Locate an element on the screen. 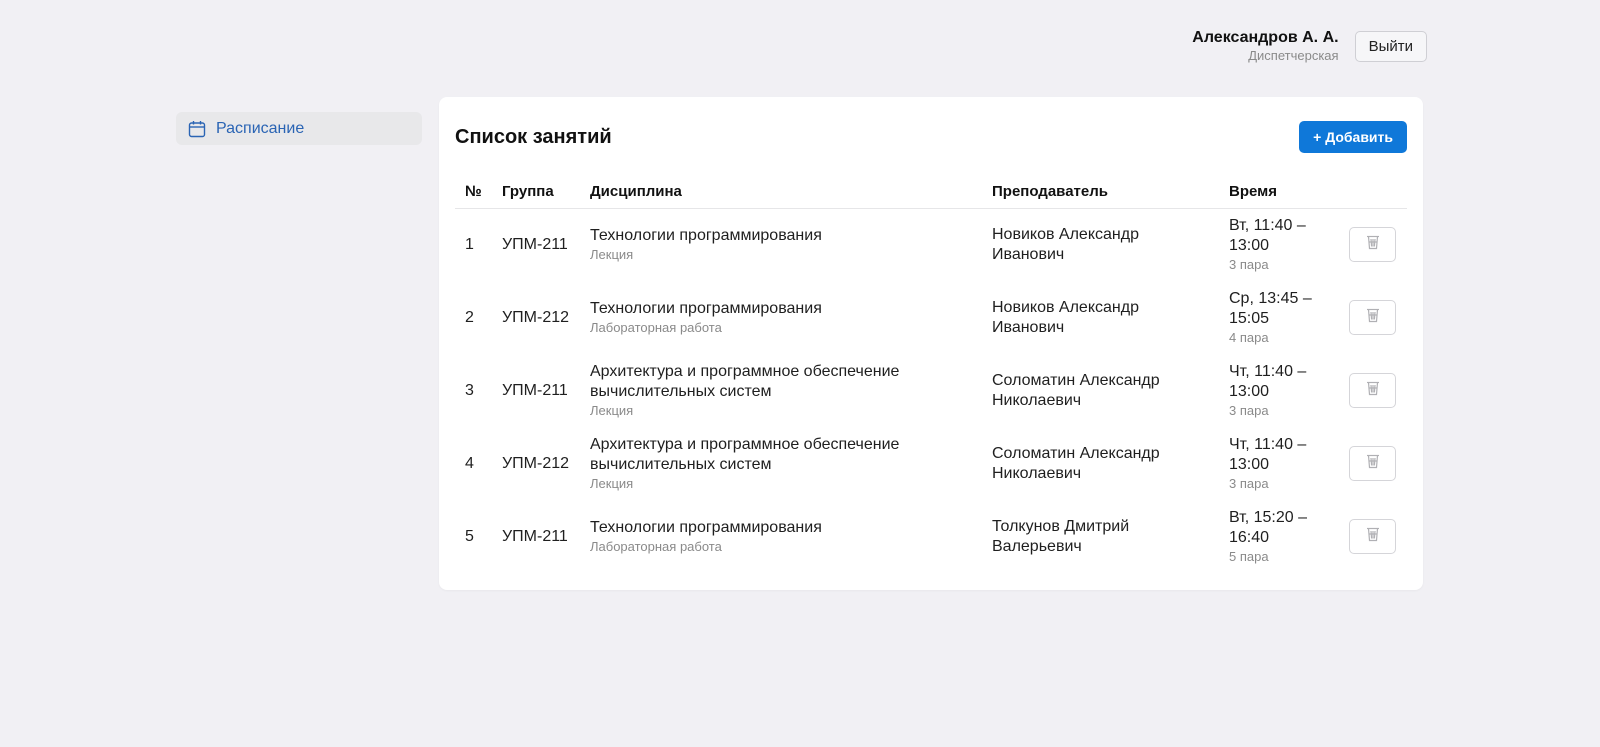 This screenshot has width=1600, height=747. time-range: Вт, 11:40 – 13:00 is located at coordinates (1267, 235).